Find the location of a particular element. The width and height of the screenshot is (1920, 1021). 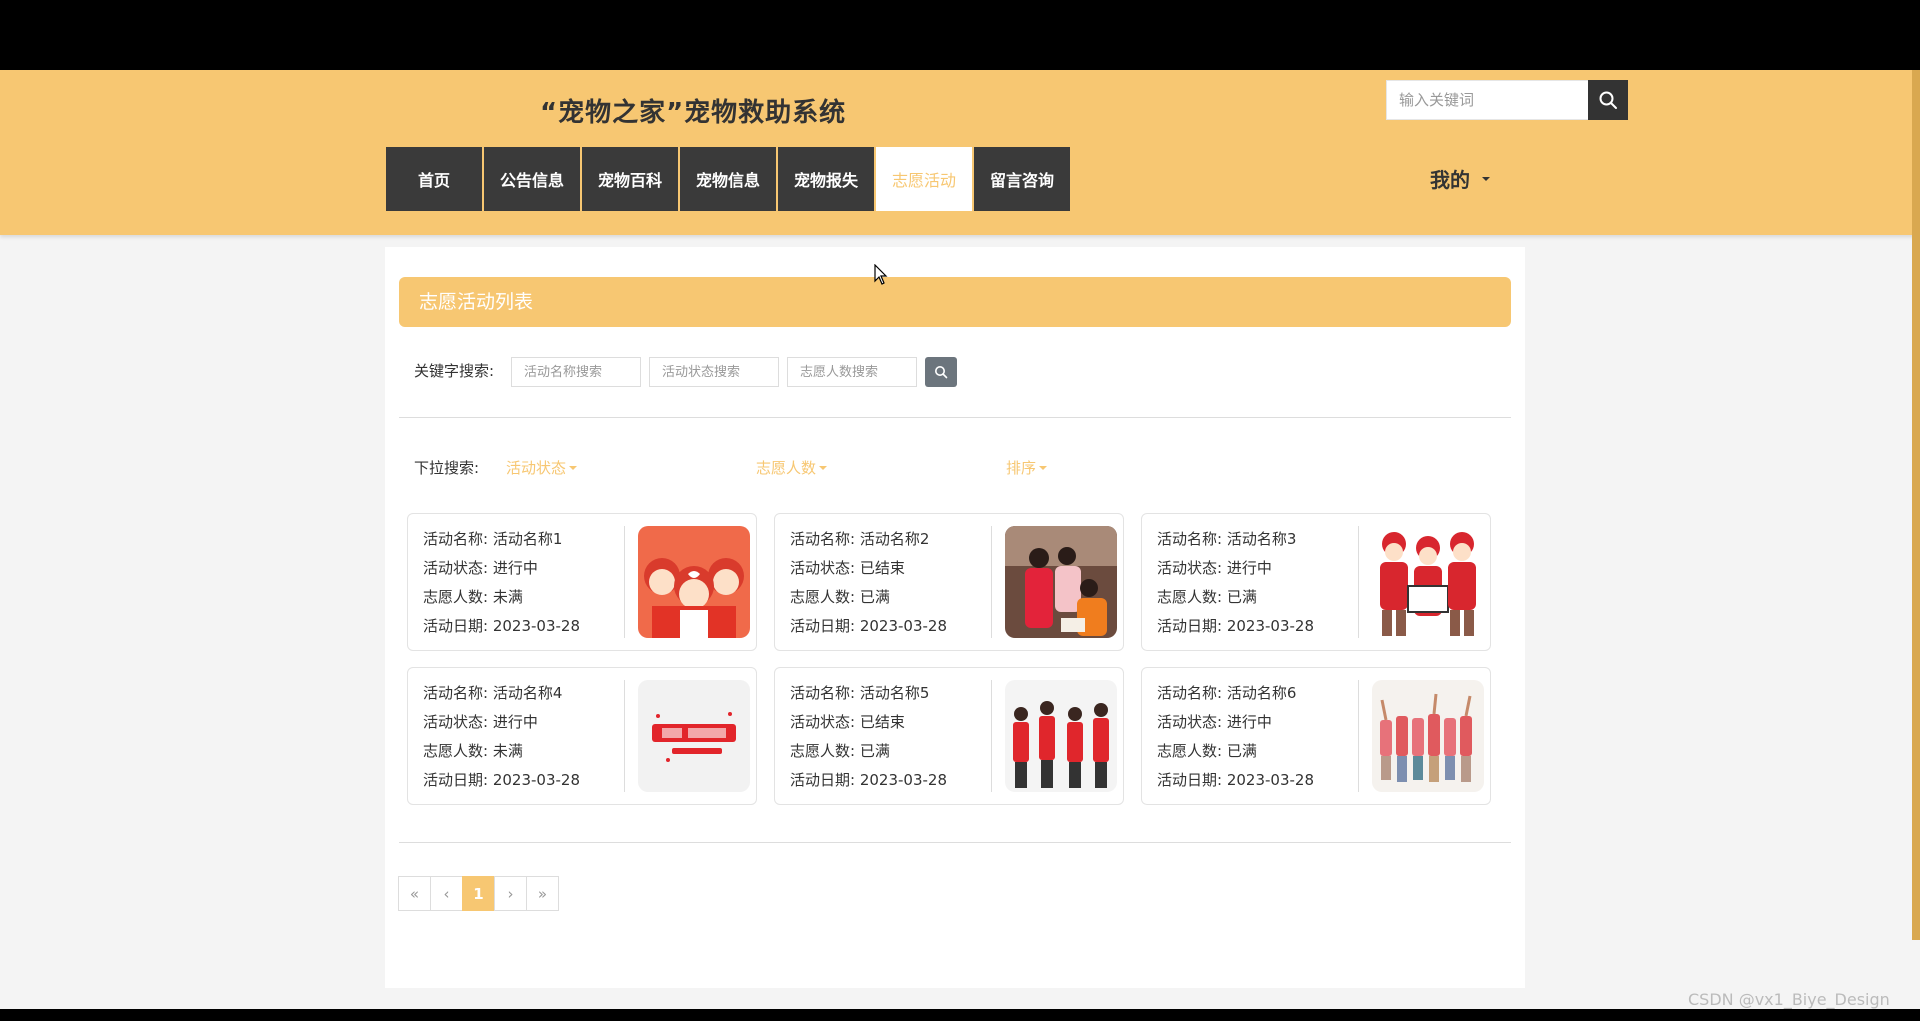

user-menu: 我的 is located at coordinates (1460, 178).